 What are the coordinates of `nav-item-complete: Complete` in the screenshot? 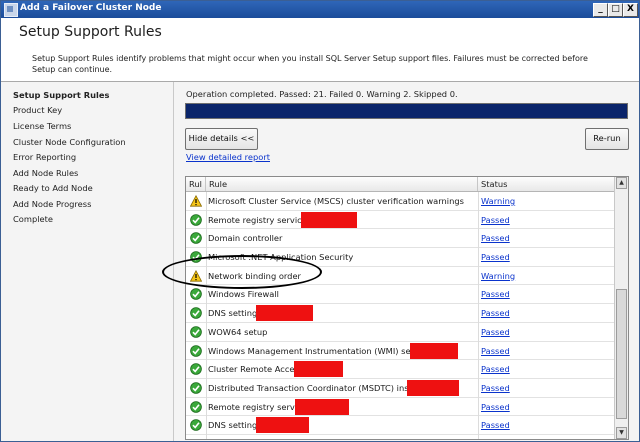 It's located at (33, 219).